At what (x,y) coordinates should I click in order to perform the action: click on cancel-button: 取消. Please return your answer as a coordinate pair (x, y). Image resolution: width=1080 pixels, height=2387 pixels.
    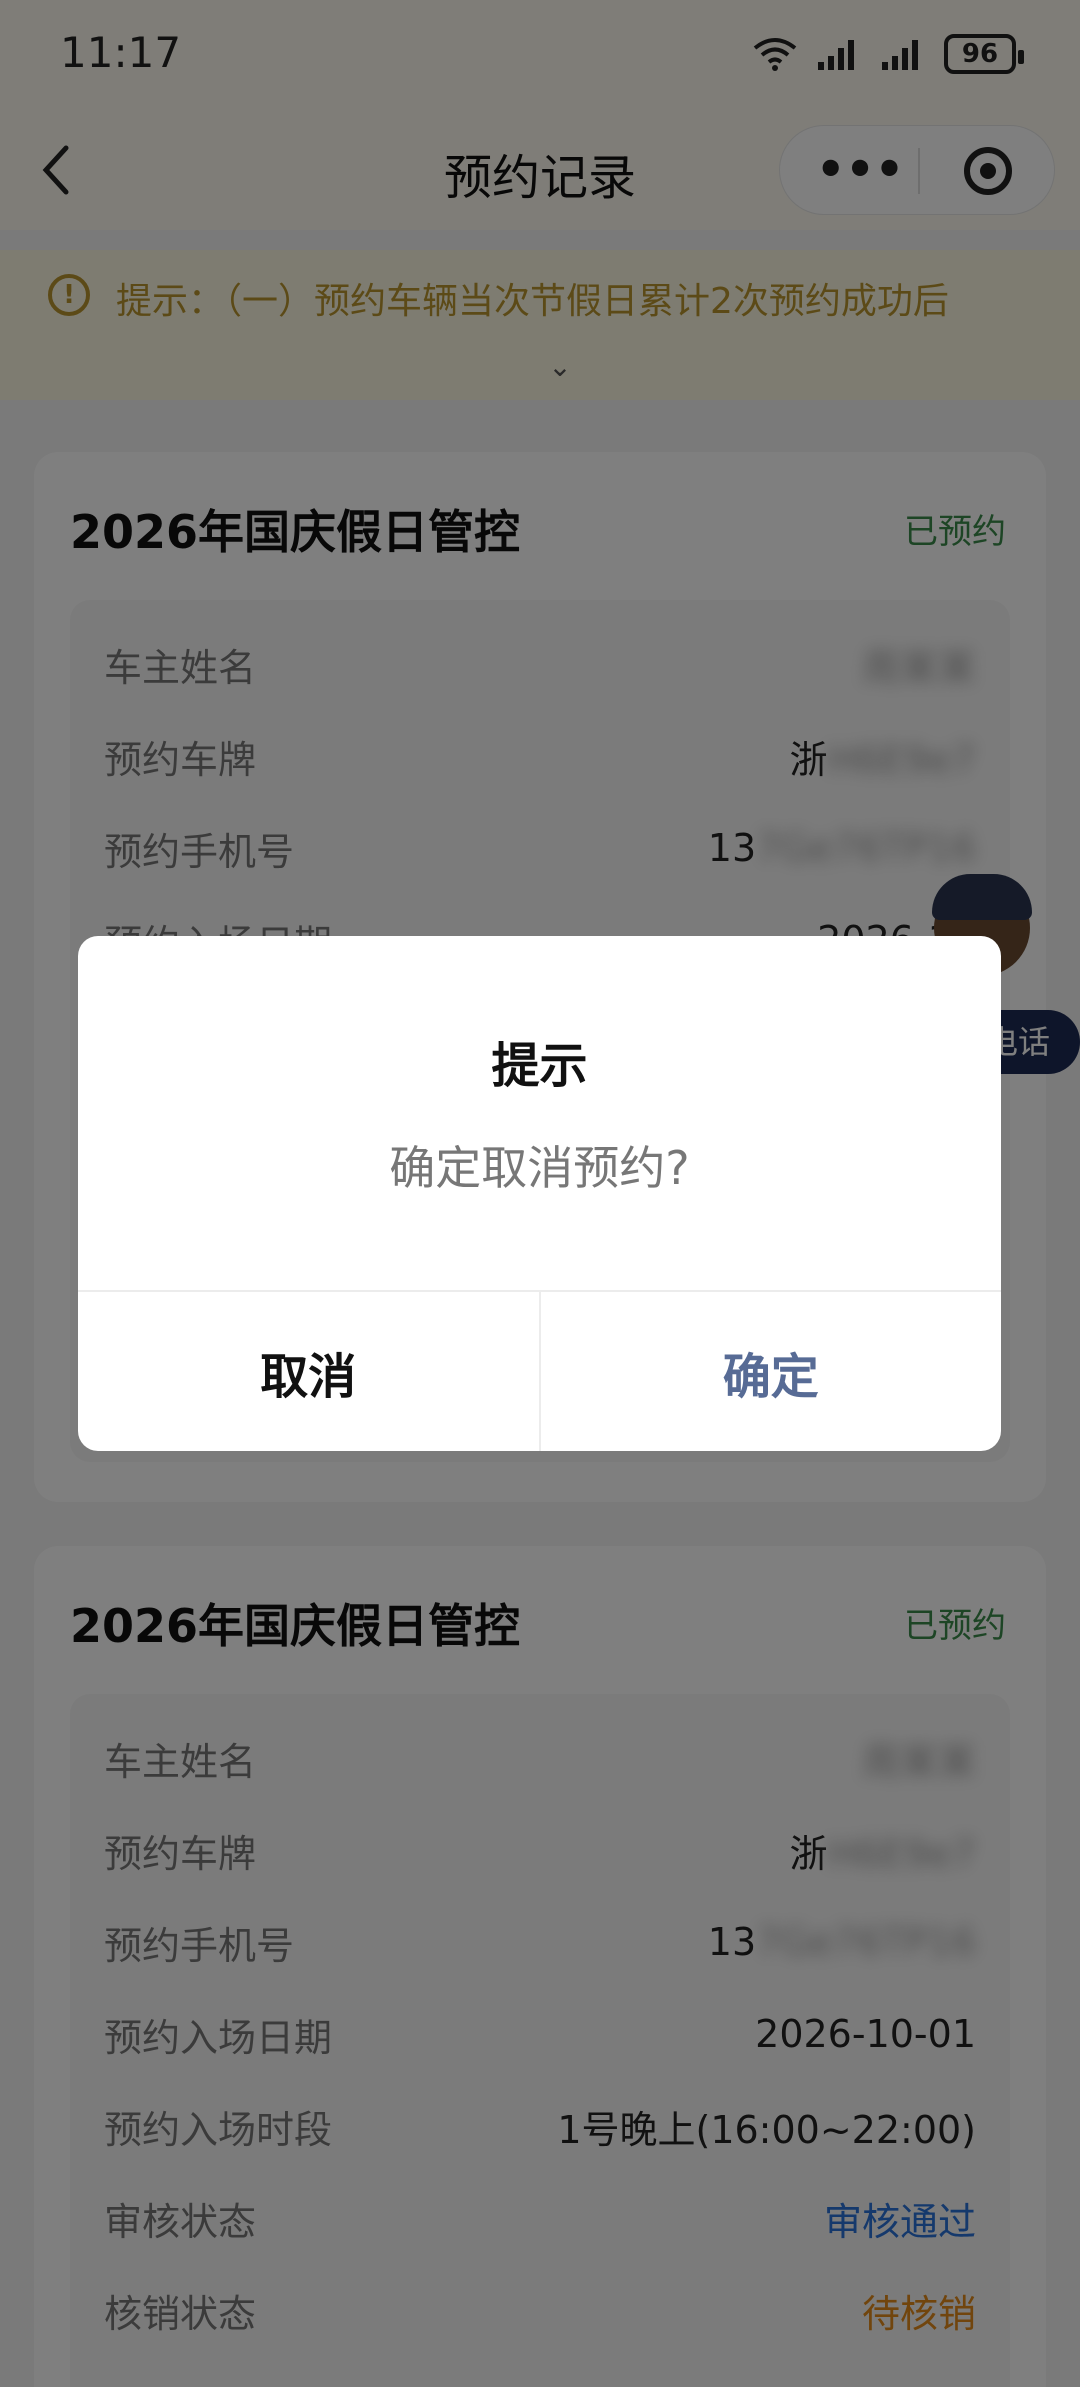
    Looking at the image, I should click on (309, 1371).